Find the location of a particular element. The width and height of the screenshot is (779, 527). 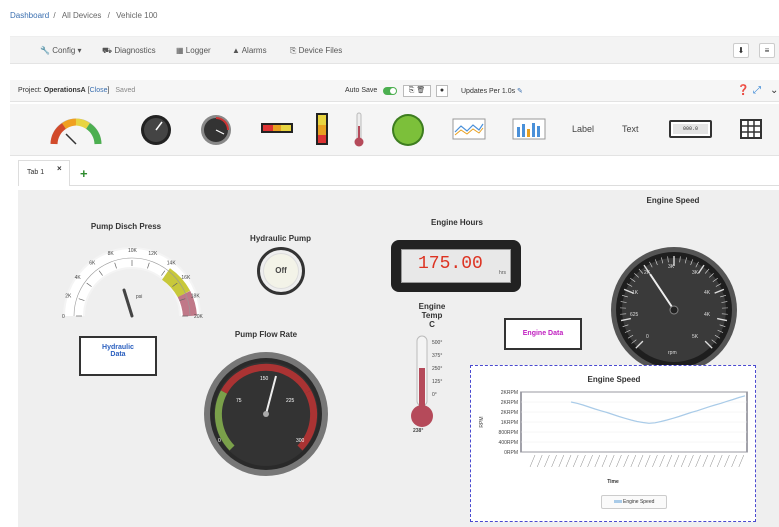

thermometer-widget is located at coordinates (359, 130).